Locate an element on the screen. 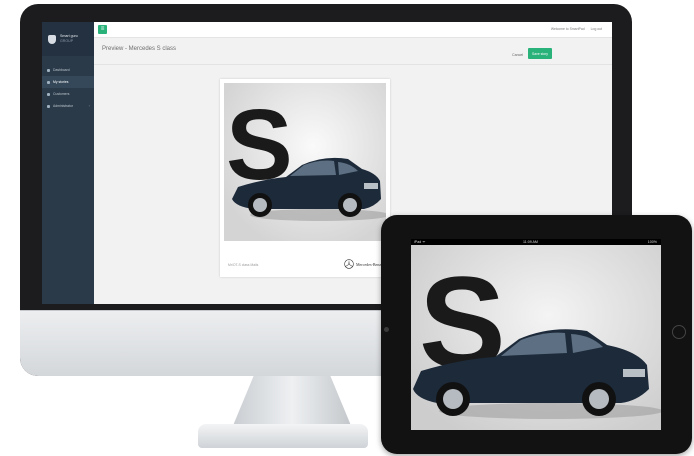 This screenshot has height=456, width=694. logout-link: Log out is located at coordinates (596, 29).